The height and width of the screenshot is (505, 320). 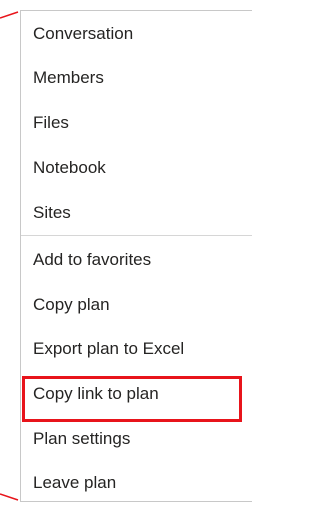 What do you see at coordinates (92, 260) in the screenshot?
I see `menu-item-add-to-favorites: Add to favorites` at bounding box center [92, 260].